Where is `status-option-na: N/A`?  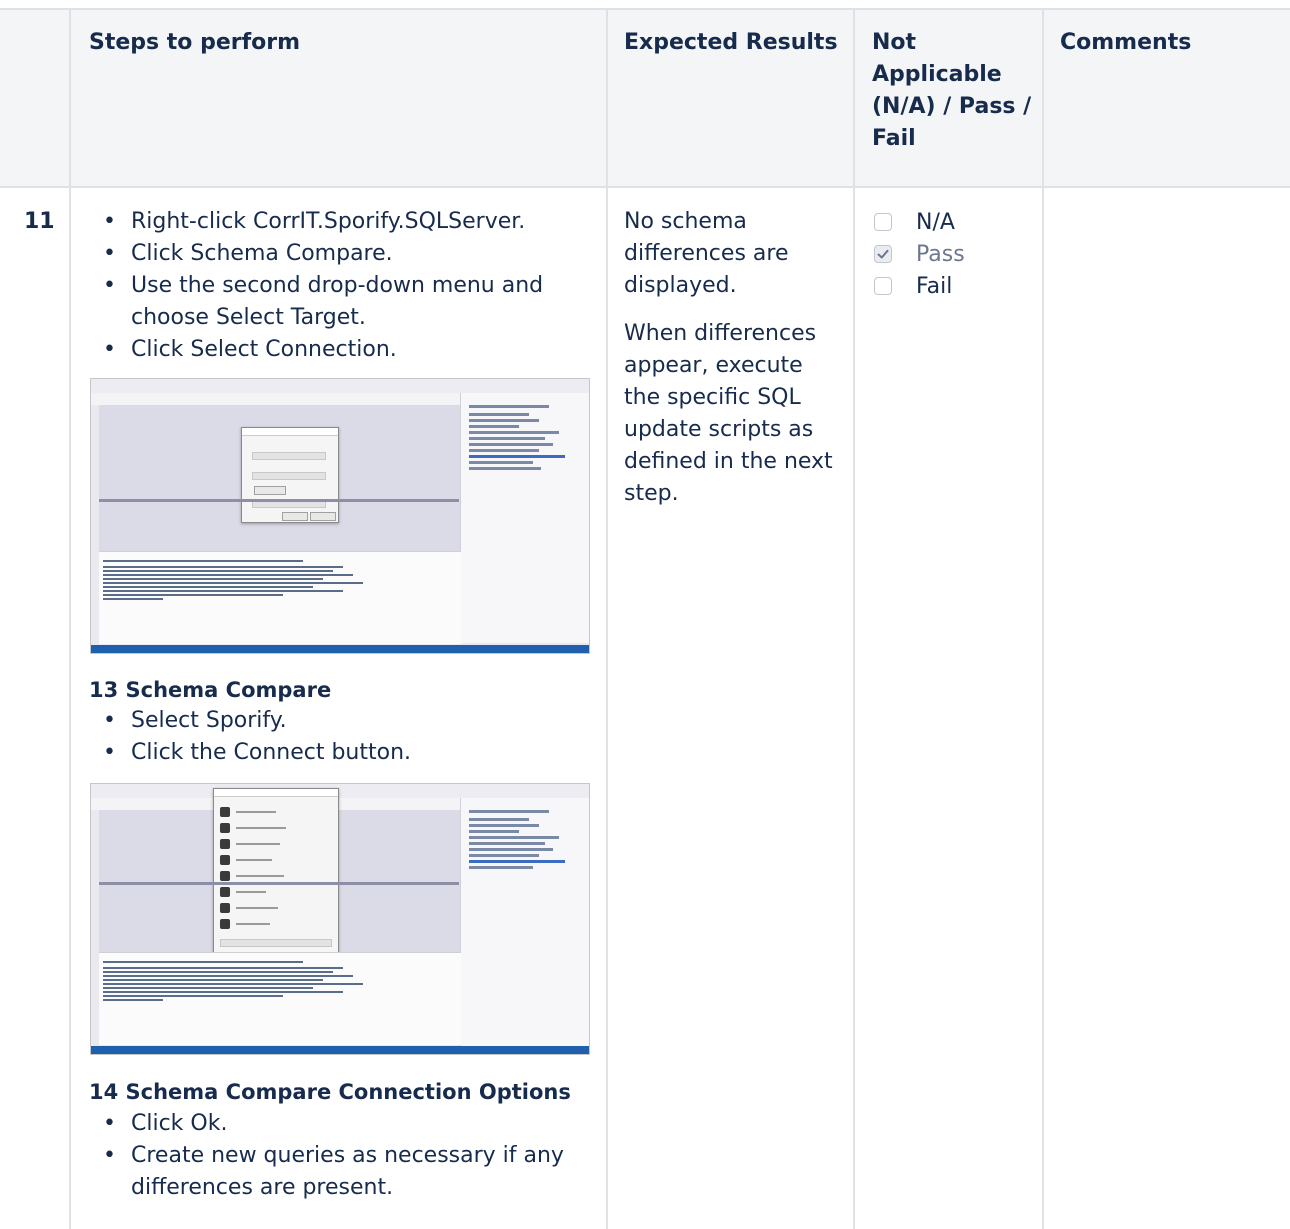 status-option-na: N/A is located at coordinates (954, 222).